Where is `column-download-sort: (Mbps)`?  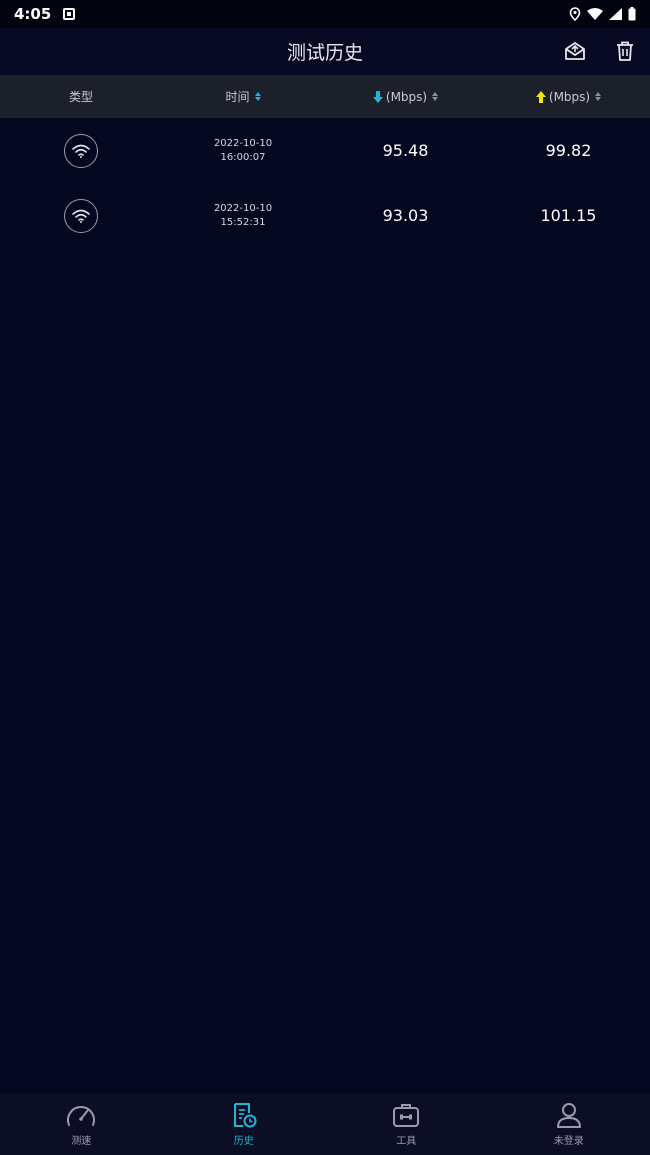 column-download-sort: (Mbps) is located at coordinates (405, 97).